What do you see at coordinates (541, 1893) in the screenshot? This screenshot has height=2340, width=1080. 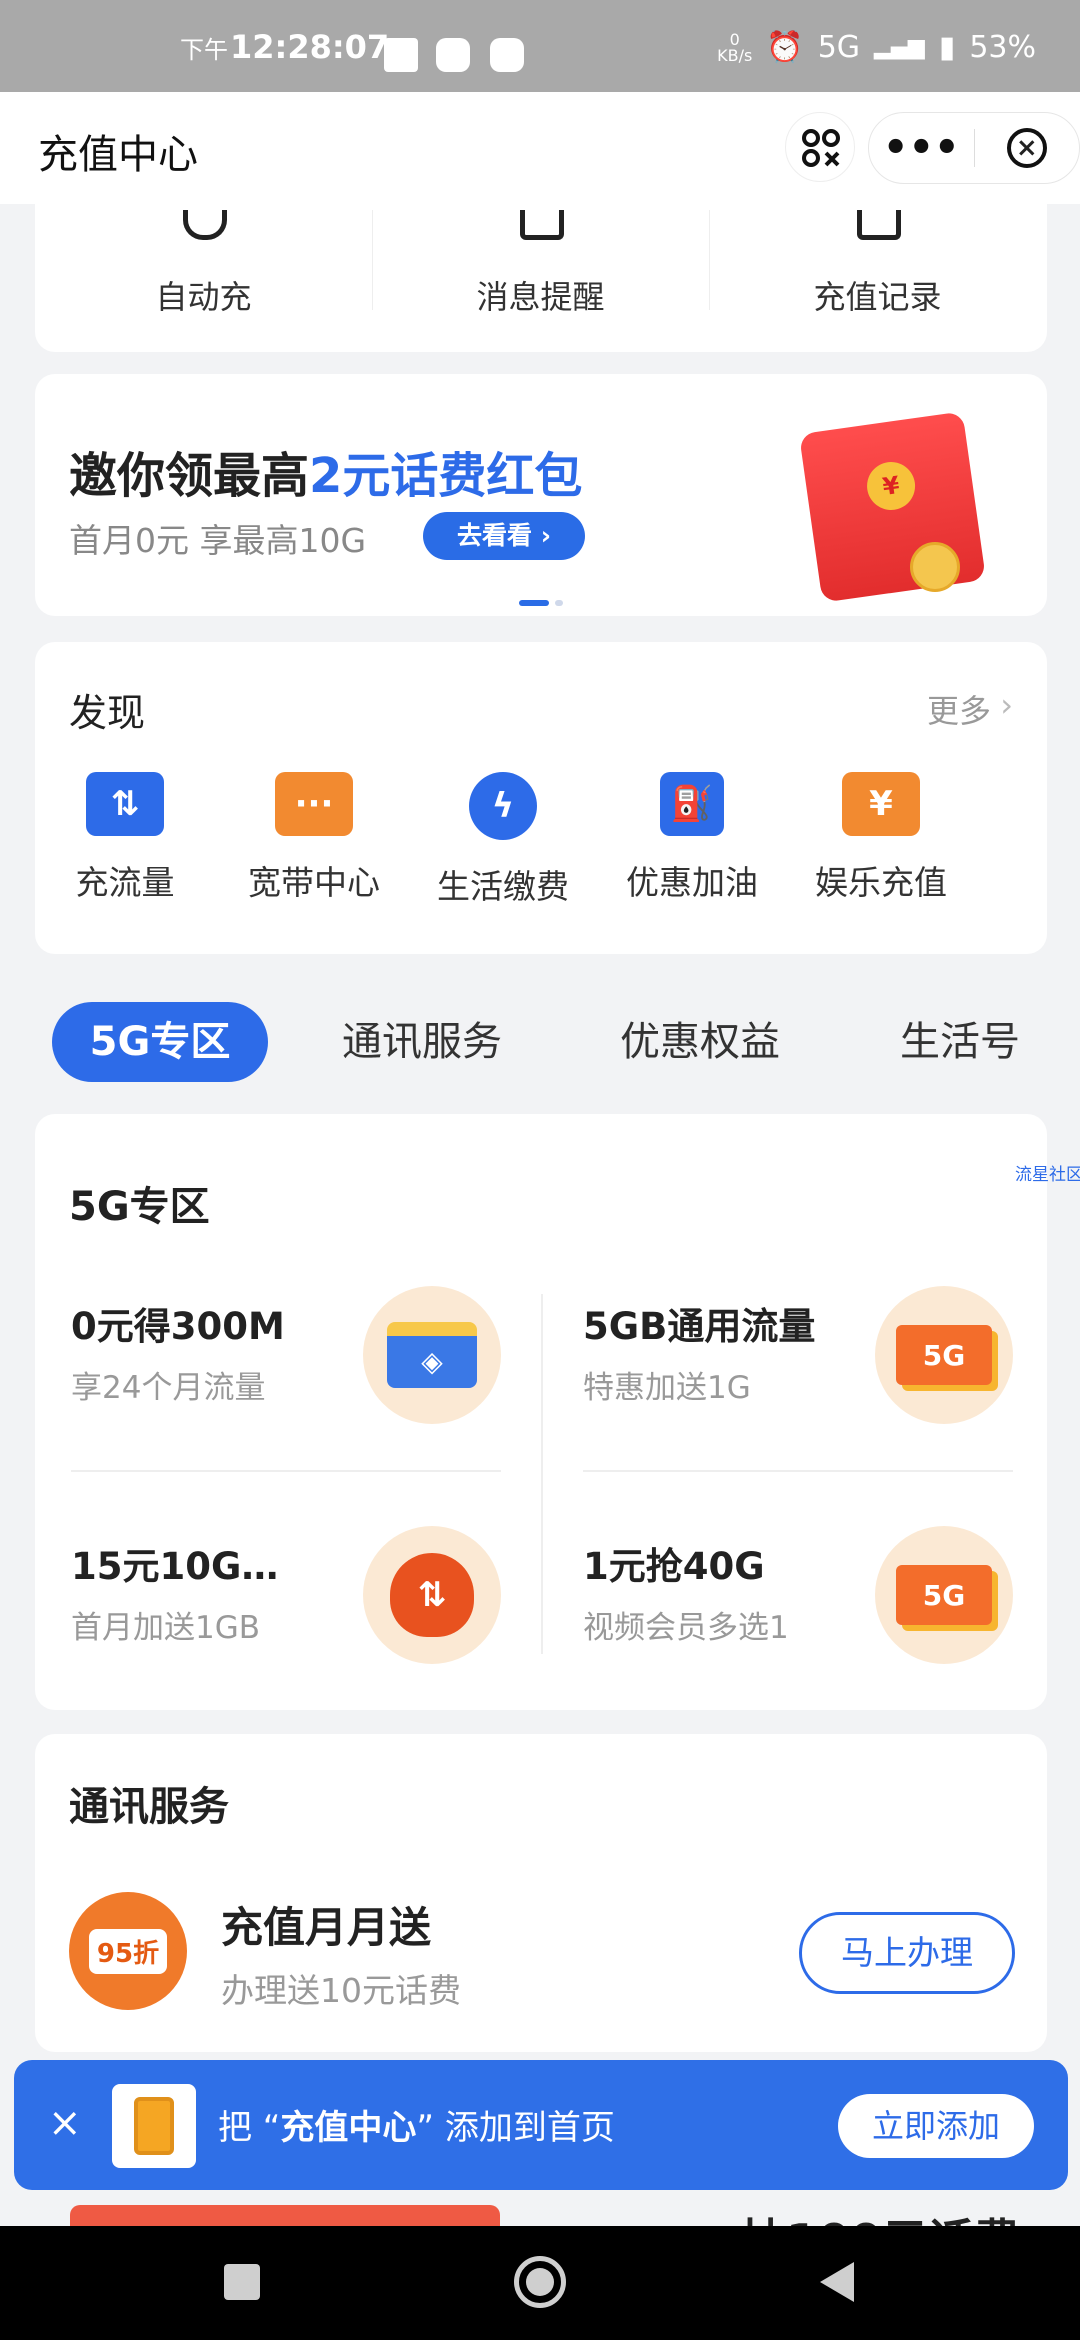 I see `comm-service-card: 通讯服务 95折 充值月月送 办理送10元话费 马上办理` at bounding box center [541, 1893].